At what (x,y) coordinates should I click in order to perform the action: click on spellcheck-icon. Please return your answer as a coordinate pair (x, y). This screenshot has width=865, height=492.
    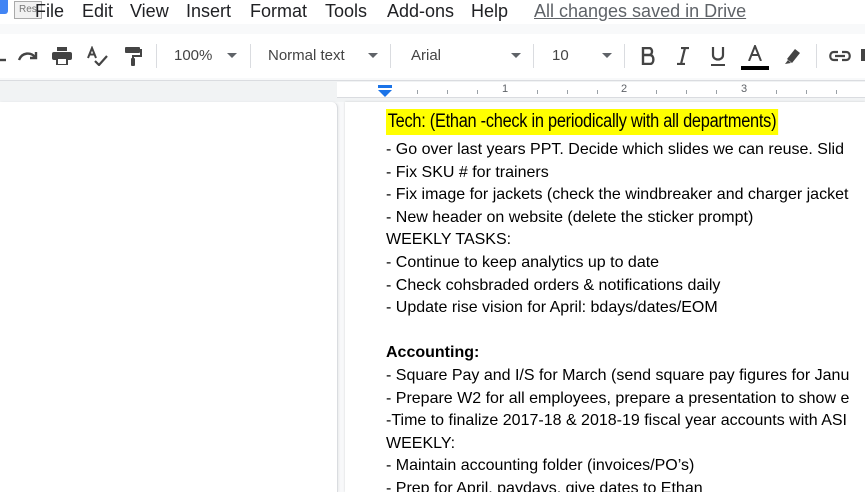
    Looking at the image, I should click on (97, 56).